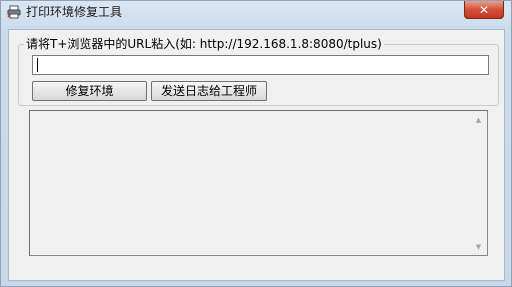  I want to click on close-icon: ✕, so click(484, 9).